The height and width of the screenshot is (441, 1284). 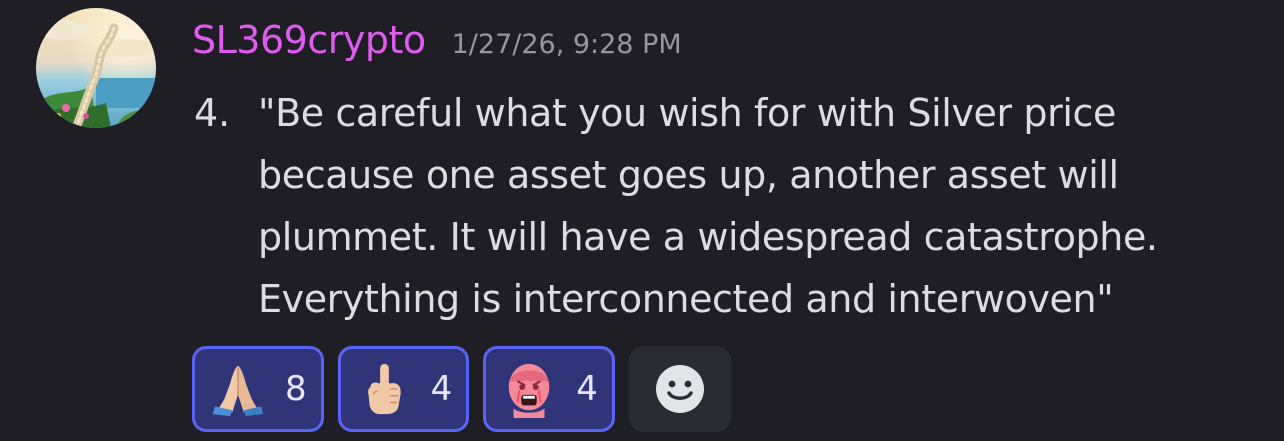 What do you see at coordinates (384, 389) in the screenshot?
I see `pointing-up-hand-emoji` at bounding box center [384, 389].